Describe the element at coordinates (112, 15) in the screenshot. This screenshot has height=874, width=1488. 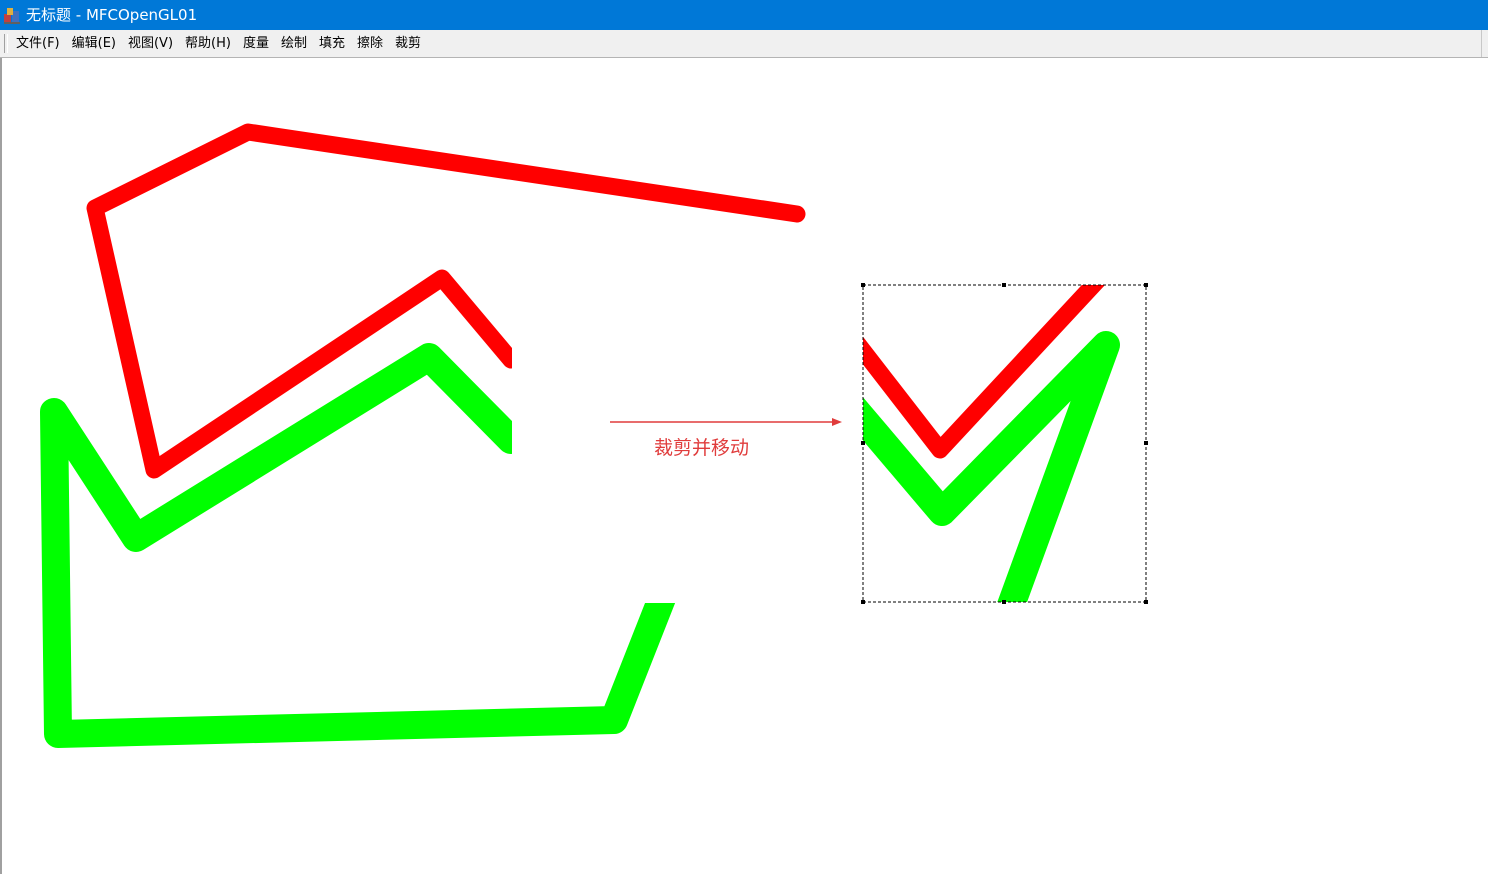
I see `window-title: 无标题 - MFCOpenGL01` at that location.